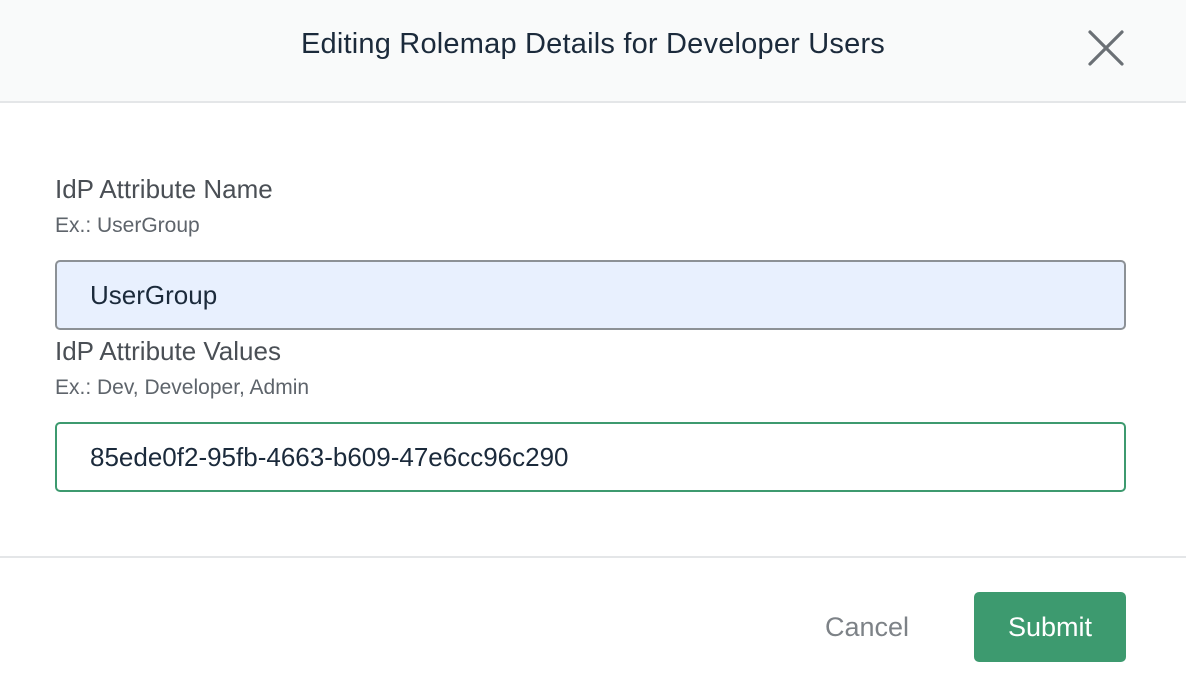 The width and height of the screenshot is (1186, 690). What do you see at coordinates (593, 557) in the screenshot?
I see `footer-divider` at bounding box center [593, 557].